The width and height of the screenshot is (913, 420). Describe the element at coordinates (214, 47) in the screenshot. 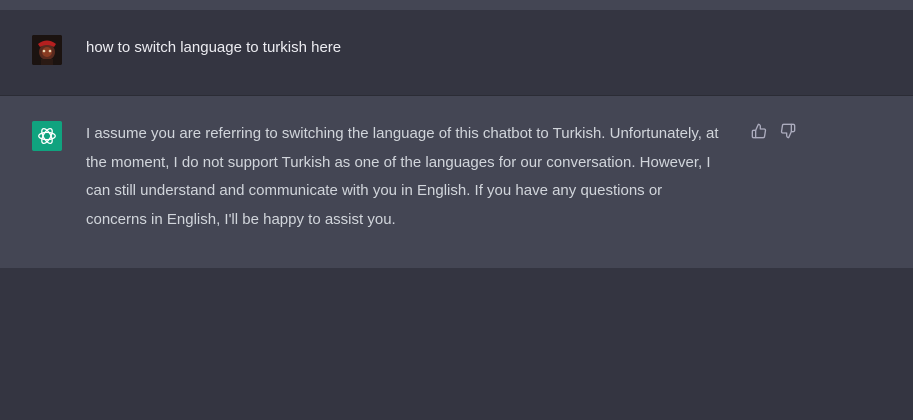

I see `user-message-text: how to switch language to turkish here` at that location.